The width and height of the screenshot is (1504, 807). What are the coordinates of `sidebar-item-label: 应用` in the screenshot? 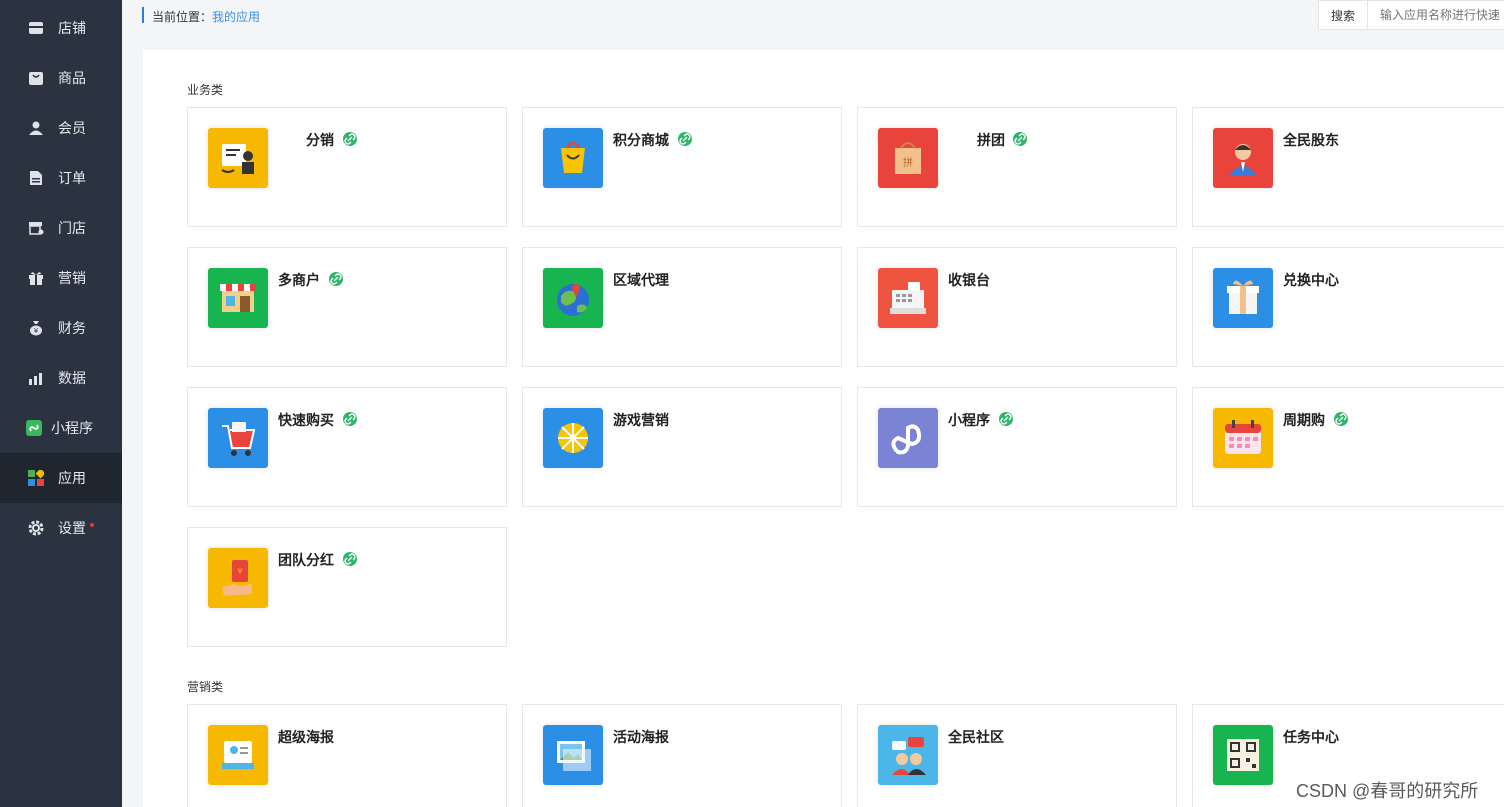 It's located at (72, 478).